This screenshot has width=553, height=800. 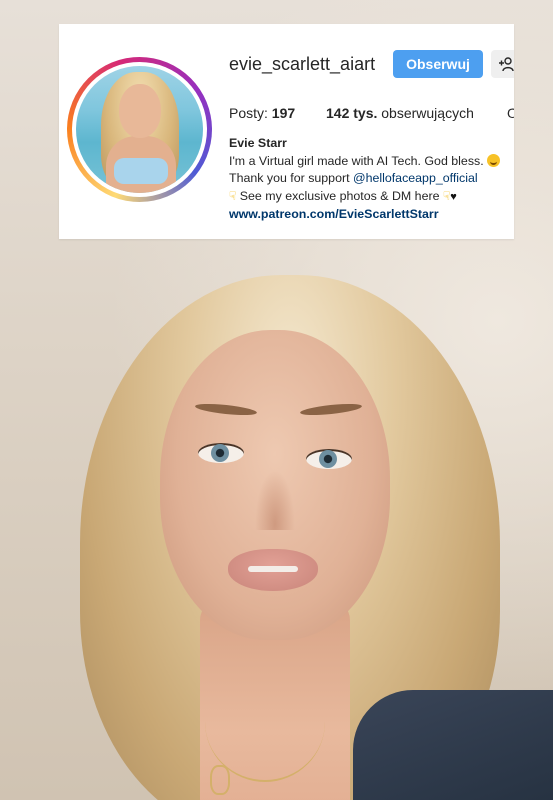 What do you see at coordinates (221, 453) in the screenshot?
I see `portrait-left-eye` at bounding box center [221, 453].